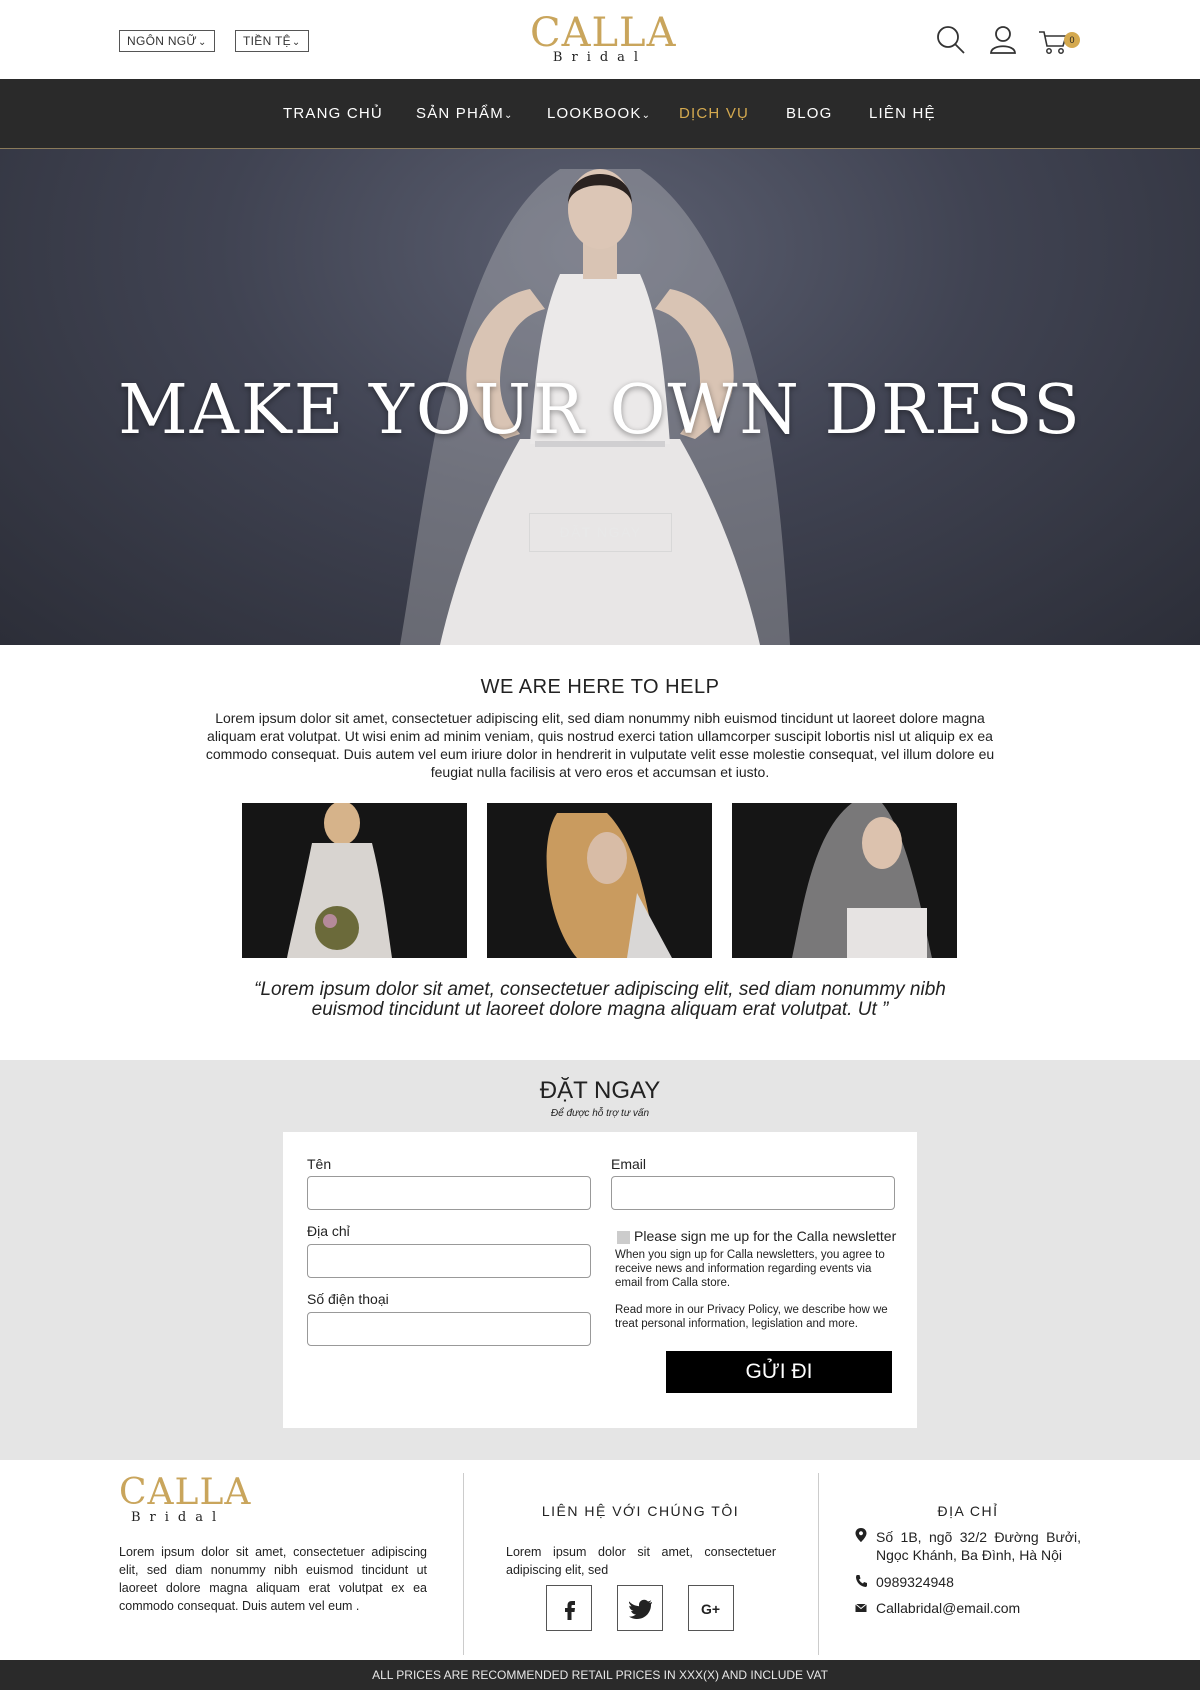 This screenshot has height=1690, width=1200. What do you see at coordinates (861, 1581) in the screenshot?
I see `phone-icon` at bounding box center [861, 1581].